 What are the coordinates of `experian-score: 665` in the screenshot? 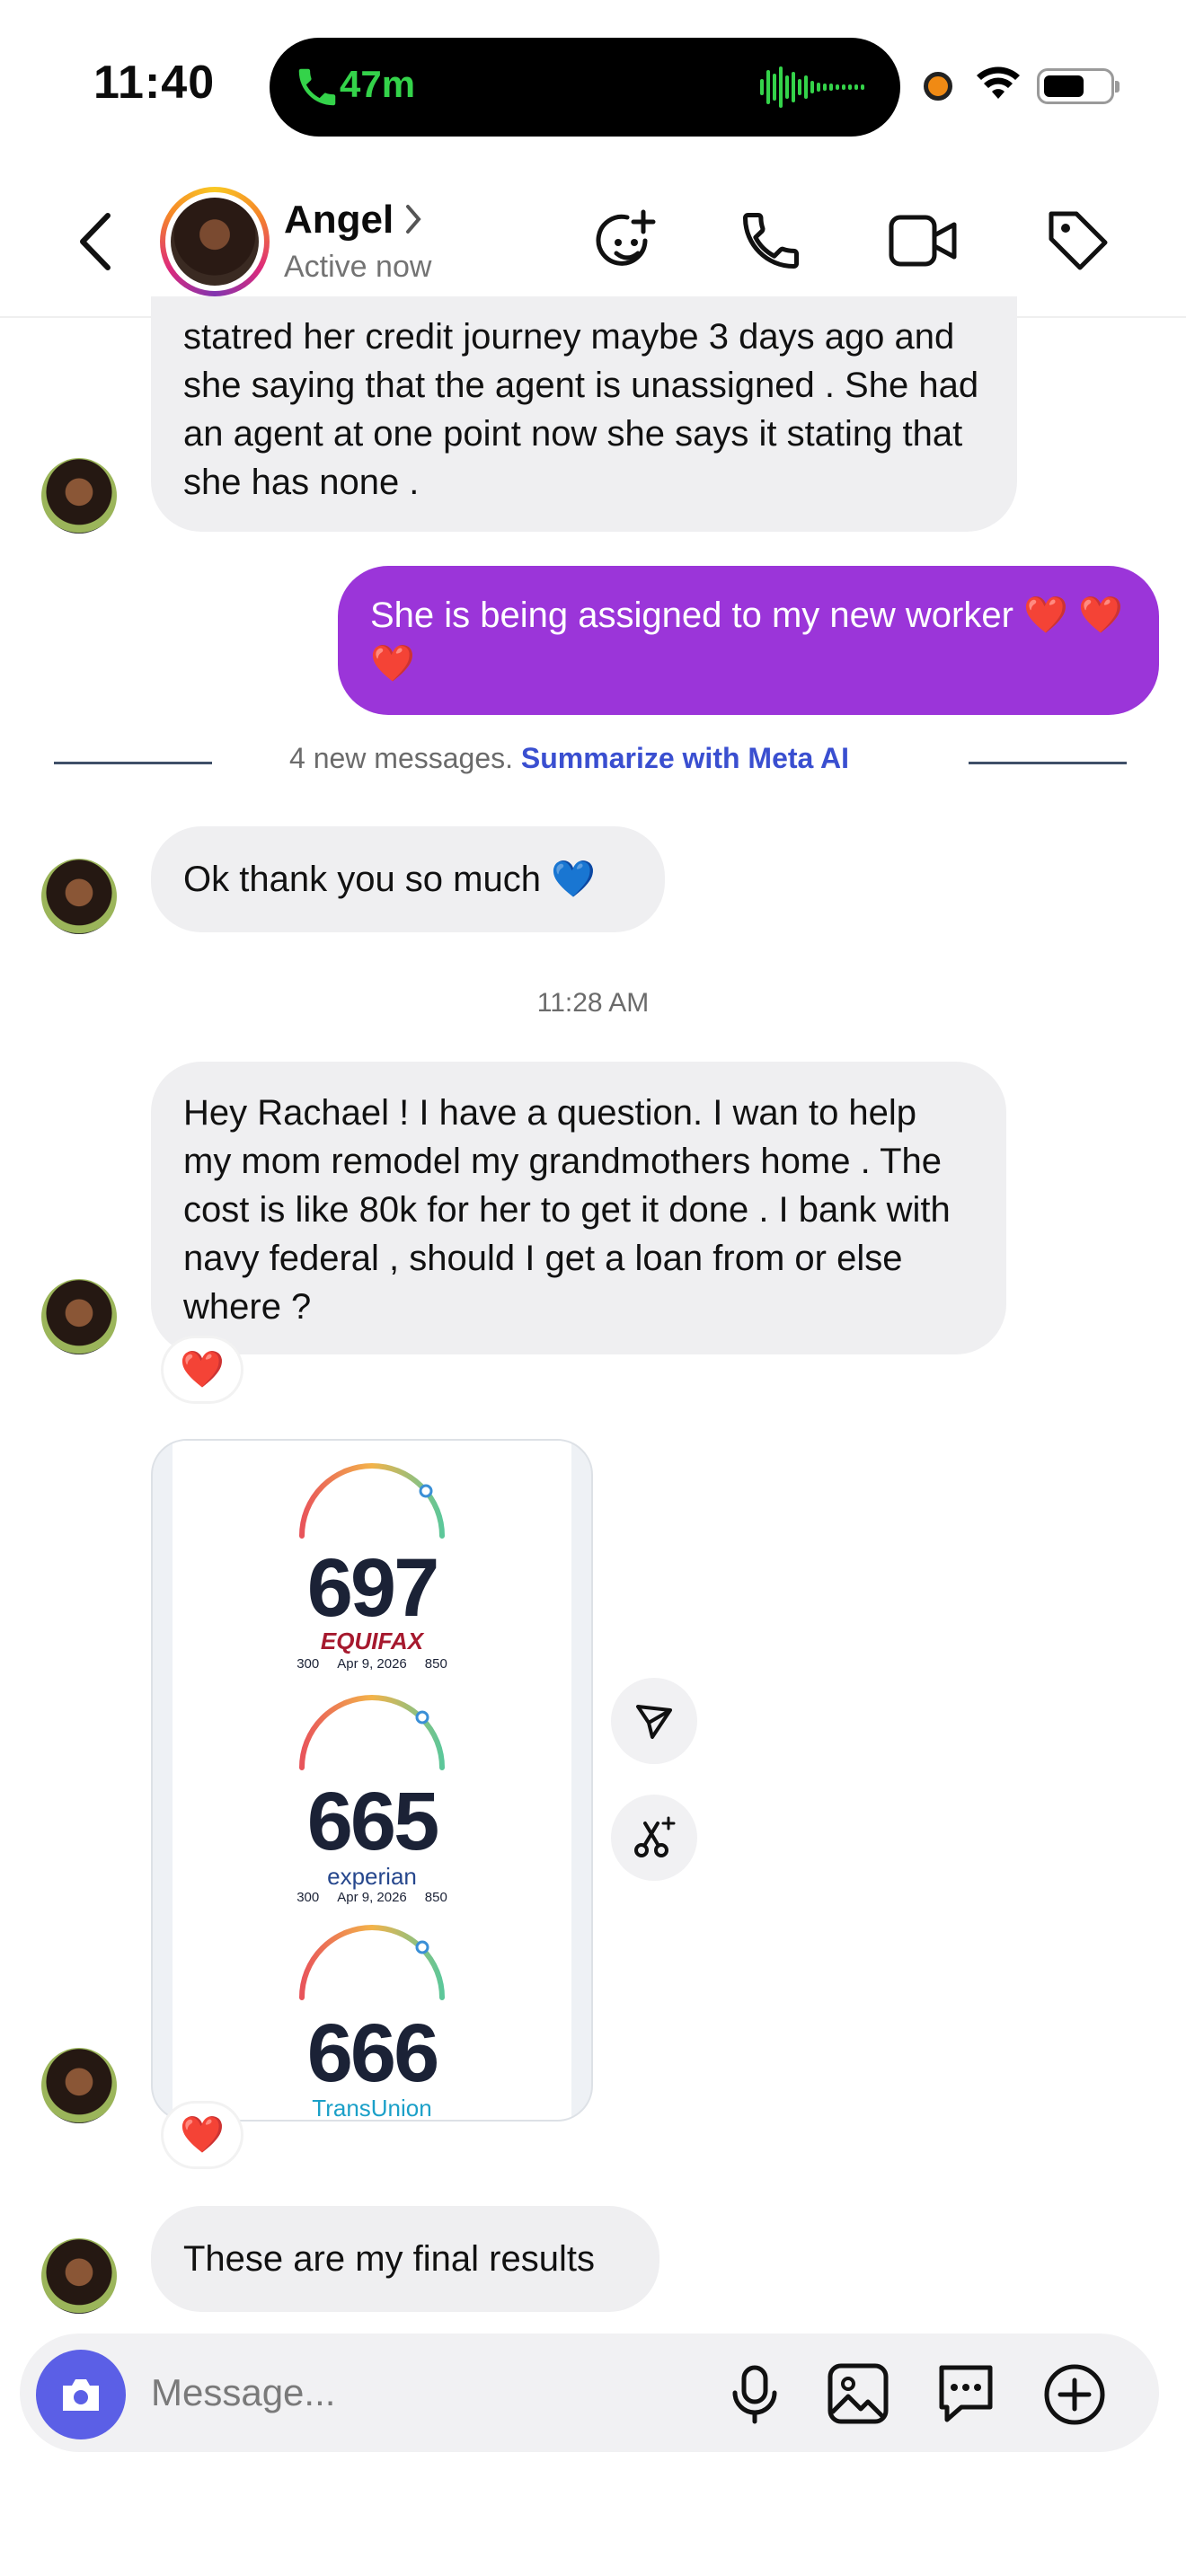 It's located at (373, 1821).